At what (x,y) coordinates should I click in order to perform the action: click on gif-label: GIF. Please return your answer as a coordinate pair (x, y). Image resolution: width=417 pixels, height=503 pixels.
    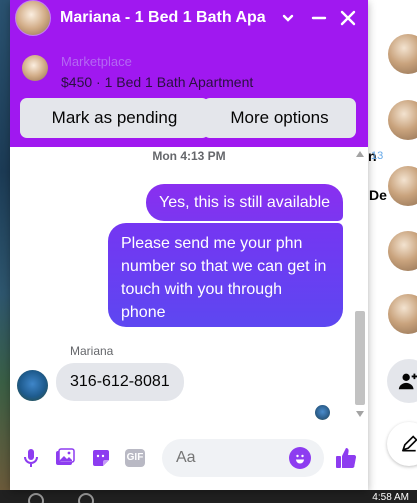
    Looking at the image, I should click on (135, 458).